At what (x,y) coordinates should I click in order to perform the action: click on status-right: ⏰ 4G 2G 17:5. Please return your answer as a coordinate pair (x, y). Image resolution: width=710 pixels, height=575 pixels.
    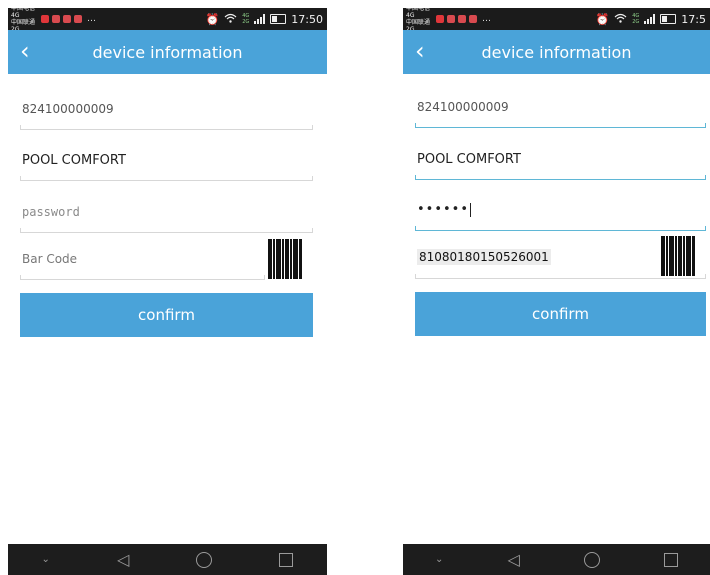
    Looking at the image, I should click on (651, 19).